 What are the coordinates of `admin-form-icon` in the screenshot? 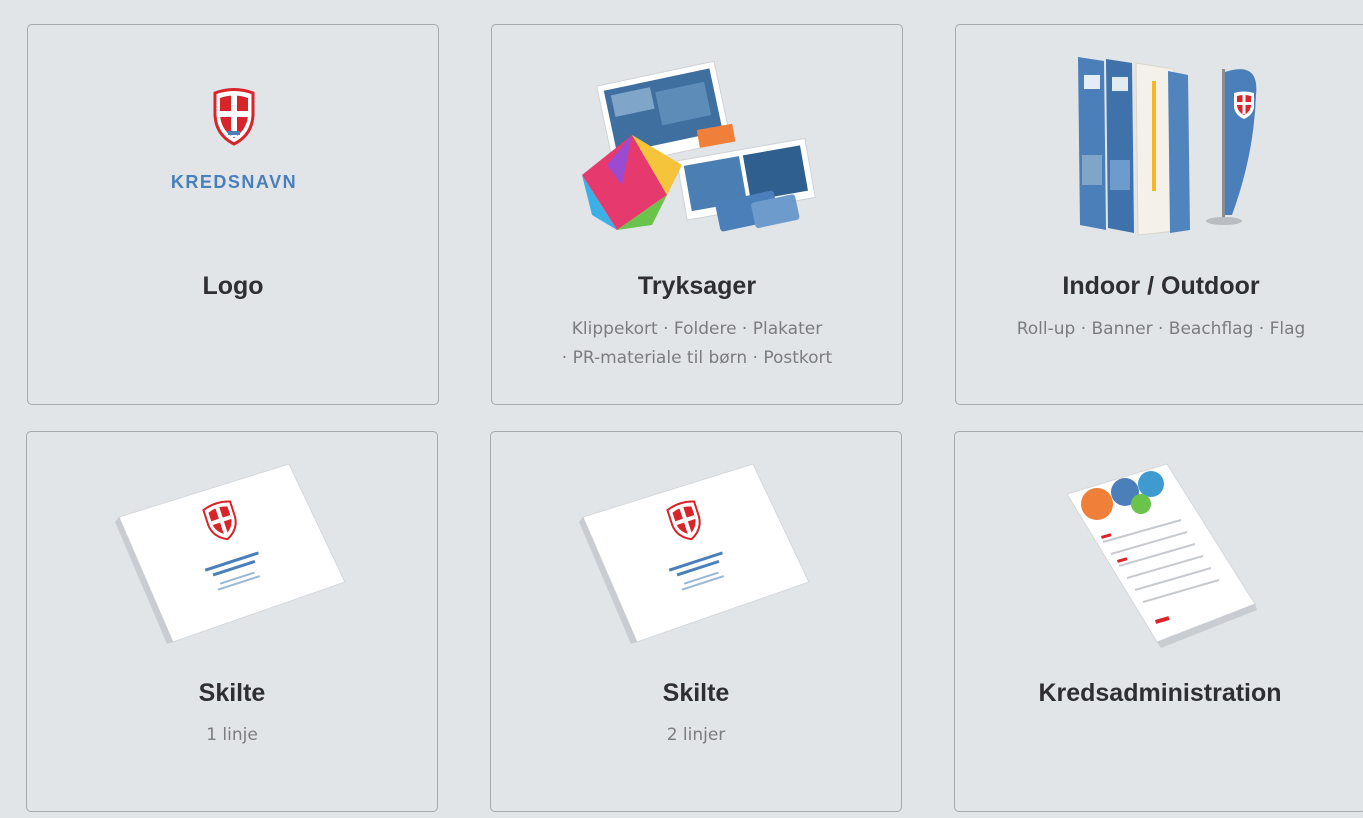 It's located at (1161, 555).